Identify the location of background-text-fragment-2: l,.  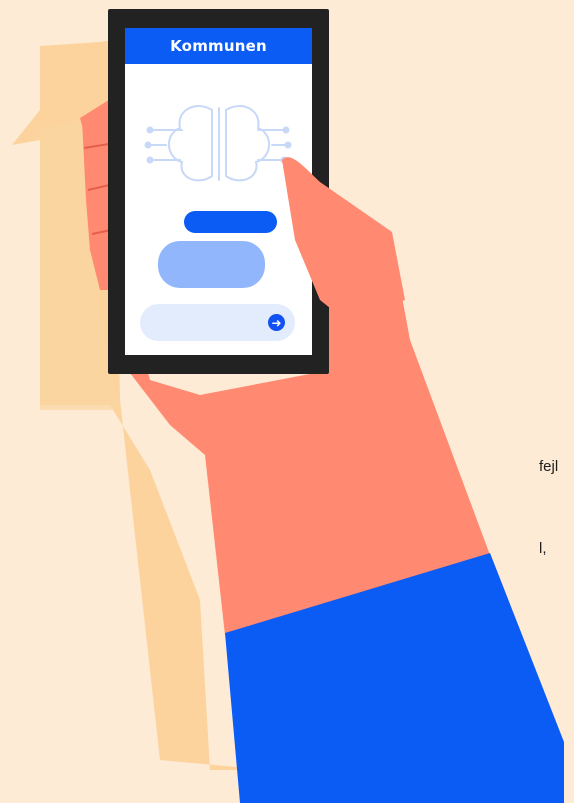
(543, 548).